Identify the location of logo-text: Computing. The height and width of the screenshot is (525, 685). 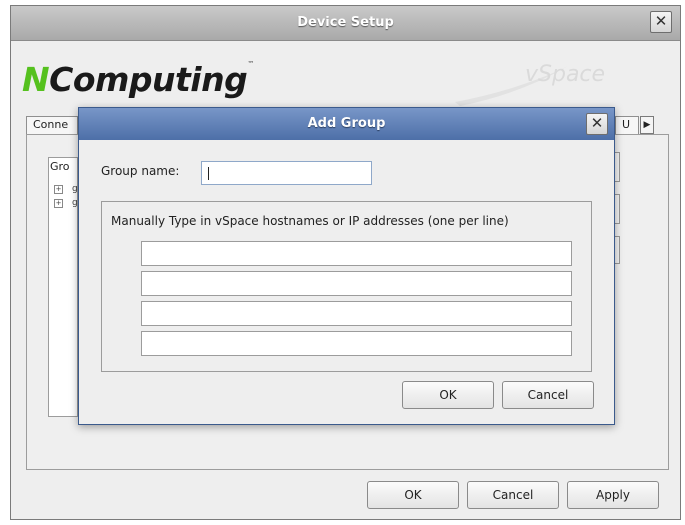
(148, 79).